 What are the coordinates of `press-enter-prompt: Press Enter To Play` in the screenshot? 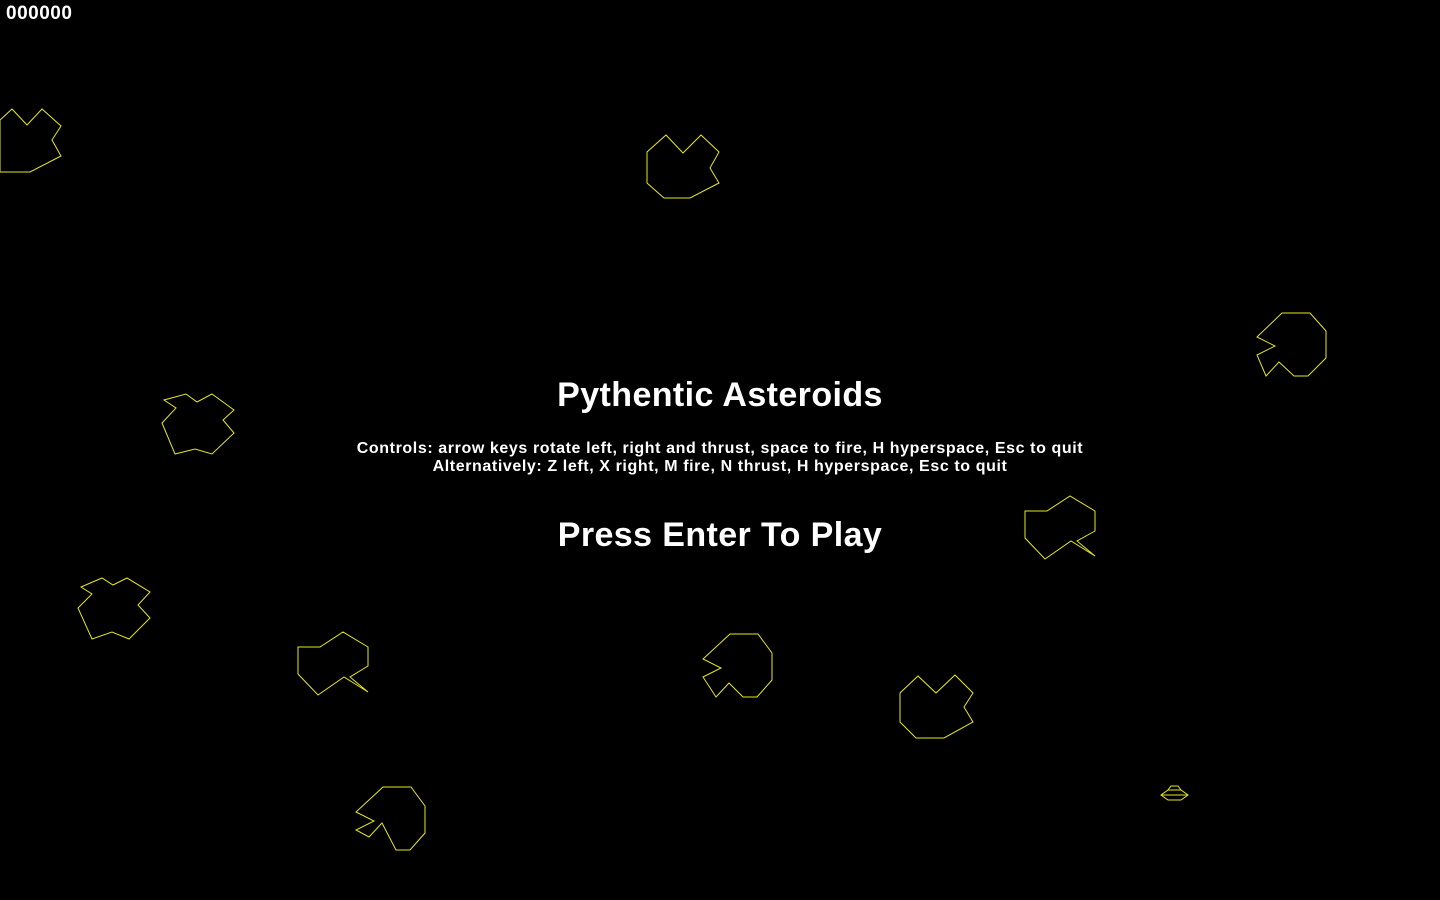 It's located at (720, 535).